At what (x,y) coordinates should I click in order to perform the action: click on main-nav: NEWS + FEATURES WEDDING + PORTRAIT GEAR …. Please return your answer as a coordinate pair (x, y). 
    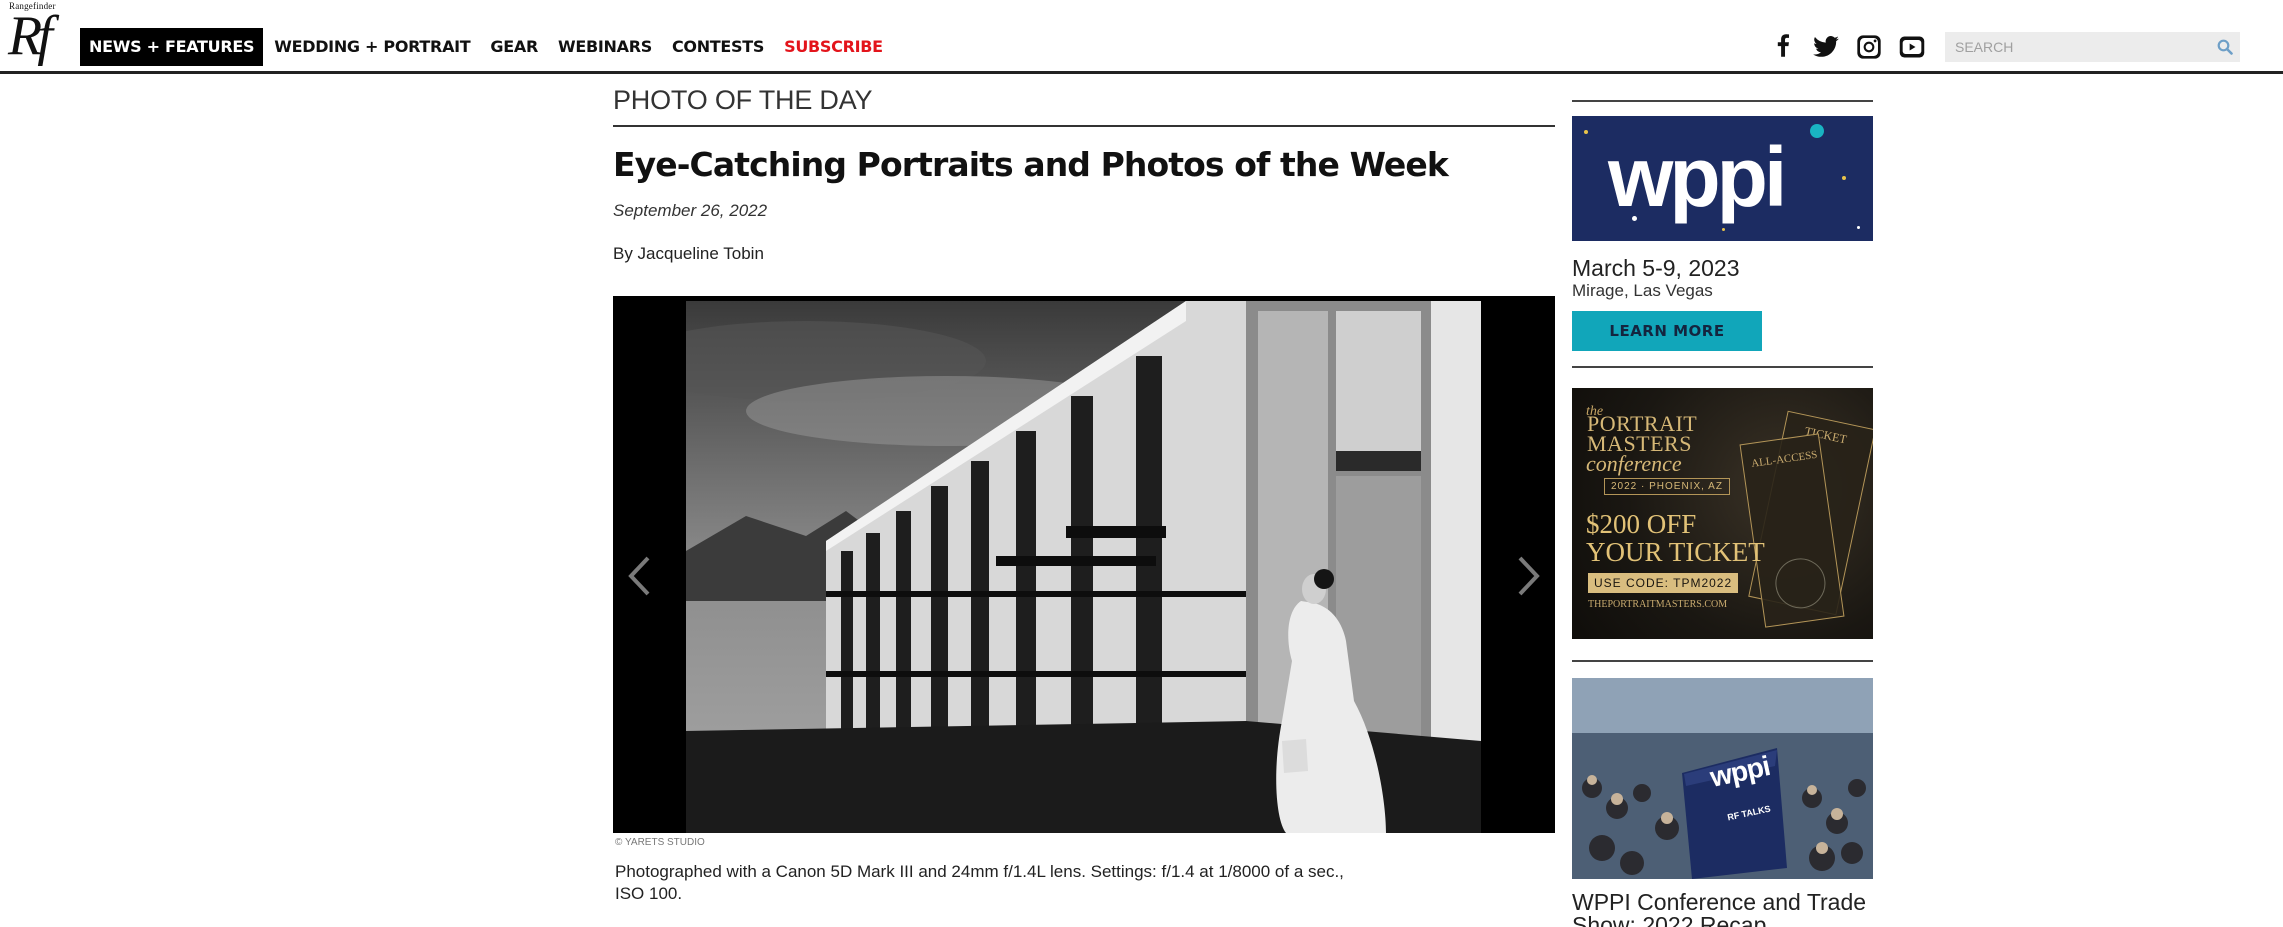
    Looking at the image, I should click on (486, 47).